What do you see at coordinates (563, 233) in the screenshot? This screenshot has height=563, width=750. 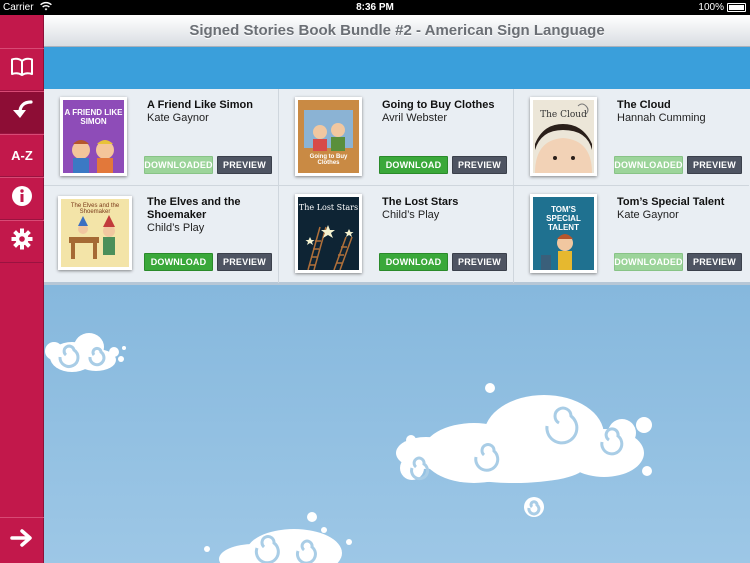 I see `book-cover: TOM'S SPECIAL TALENT` at bounding box center [563, 233].